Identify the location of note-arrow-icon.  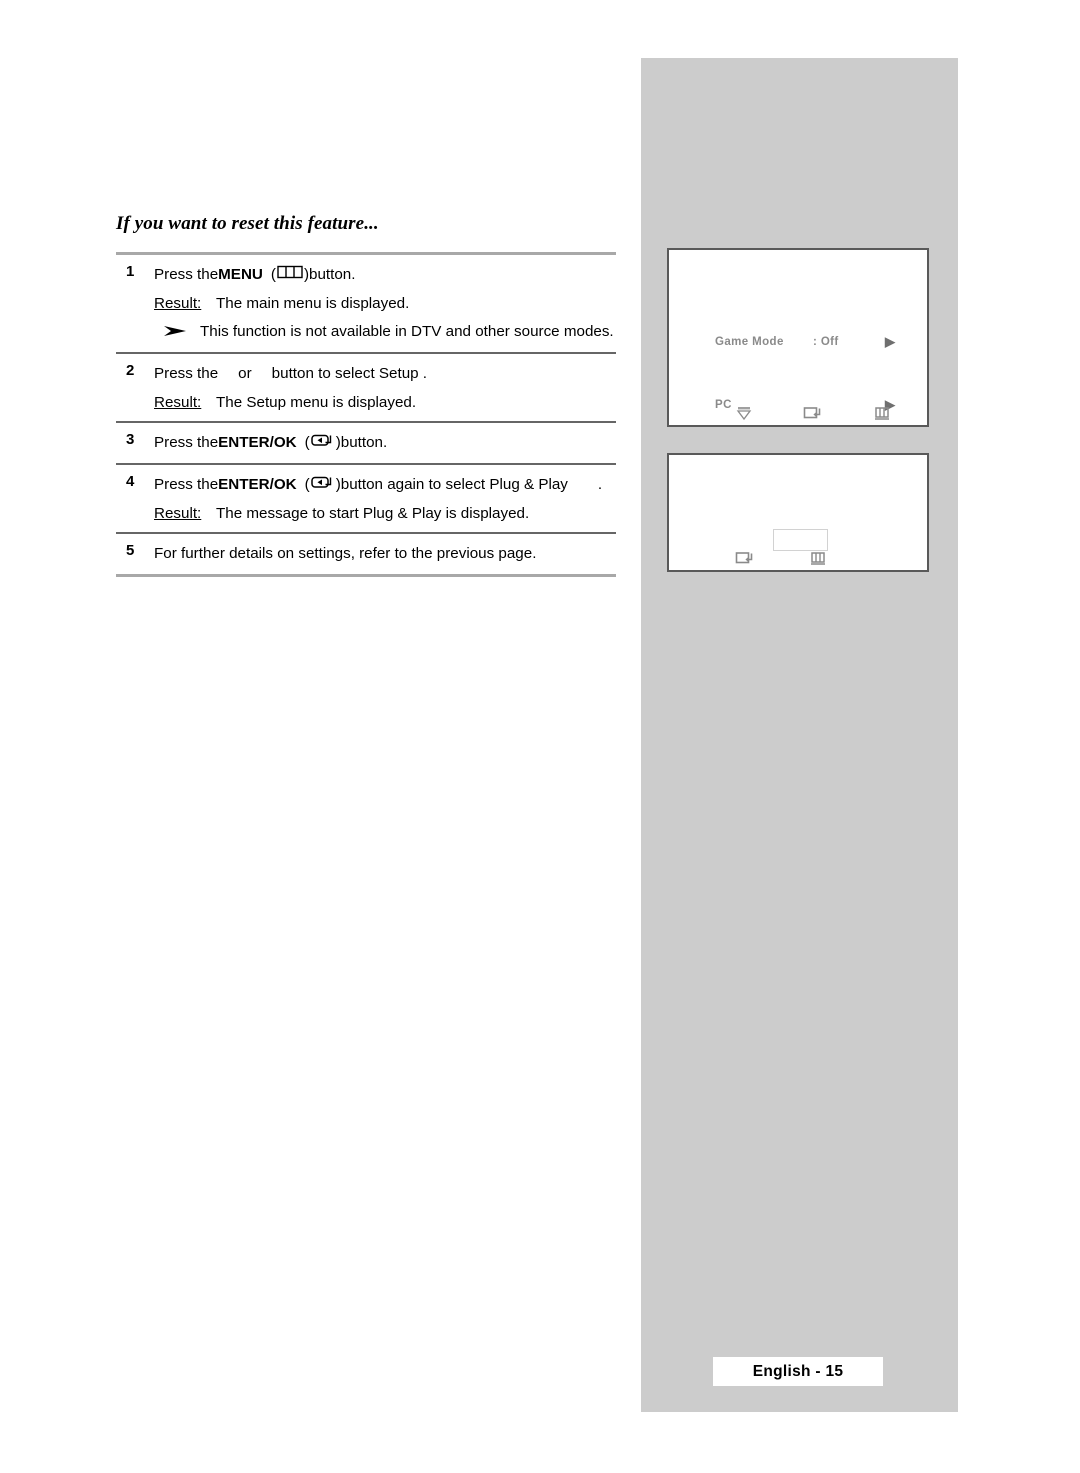
(177, 333).